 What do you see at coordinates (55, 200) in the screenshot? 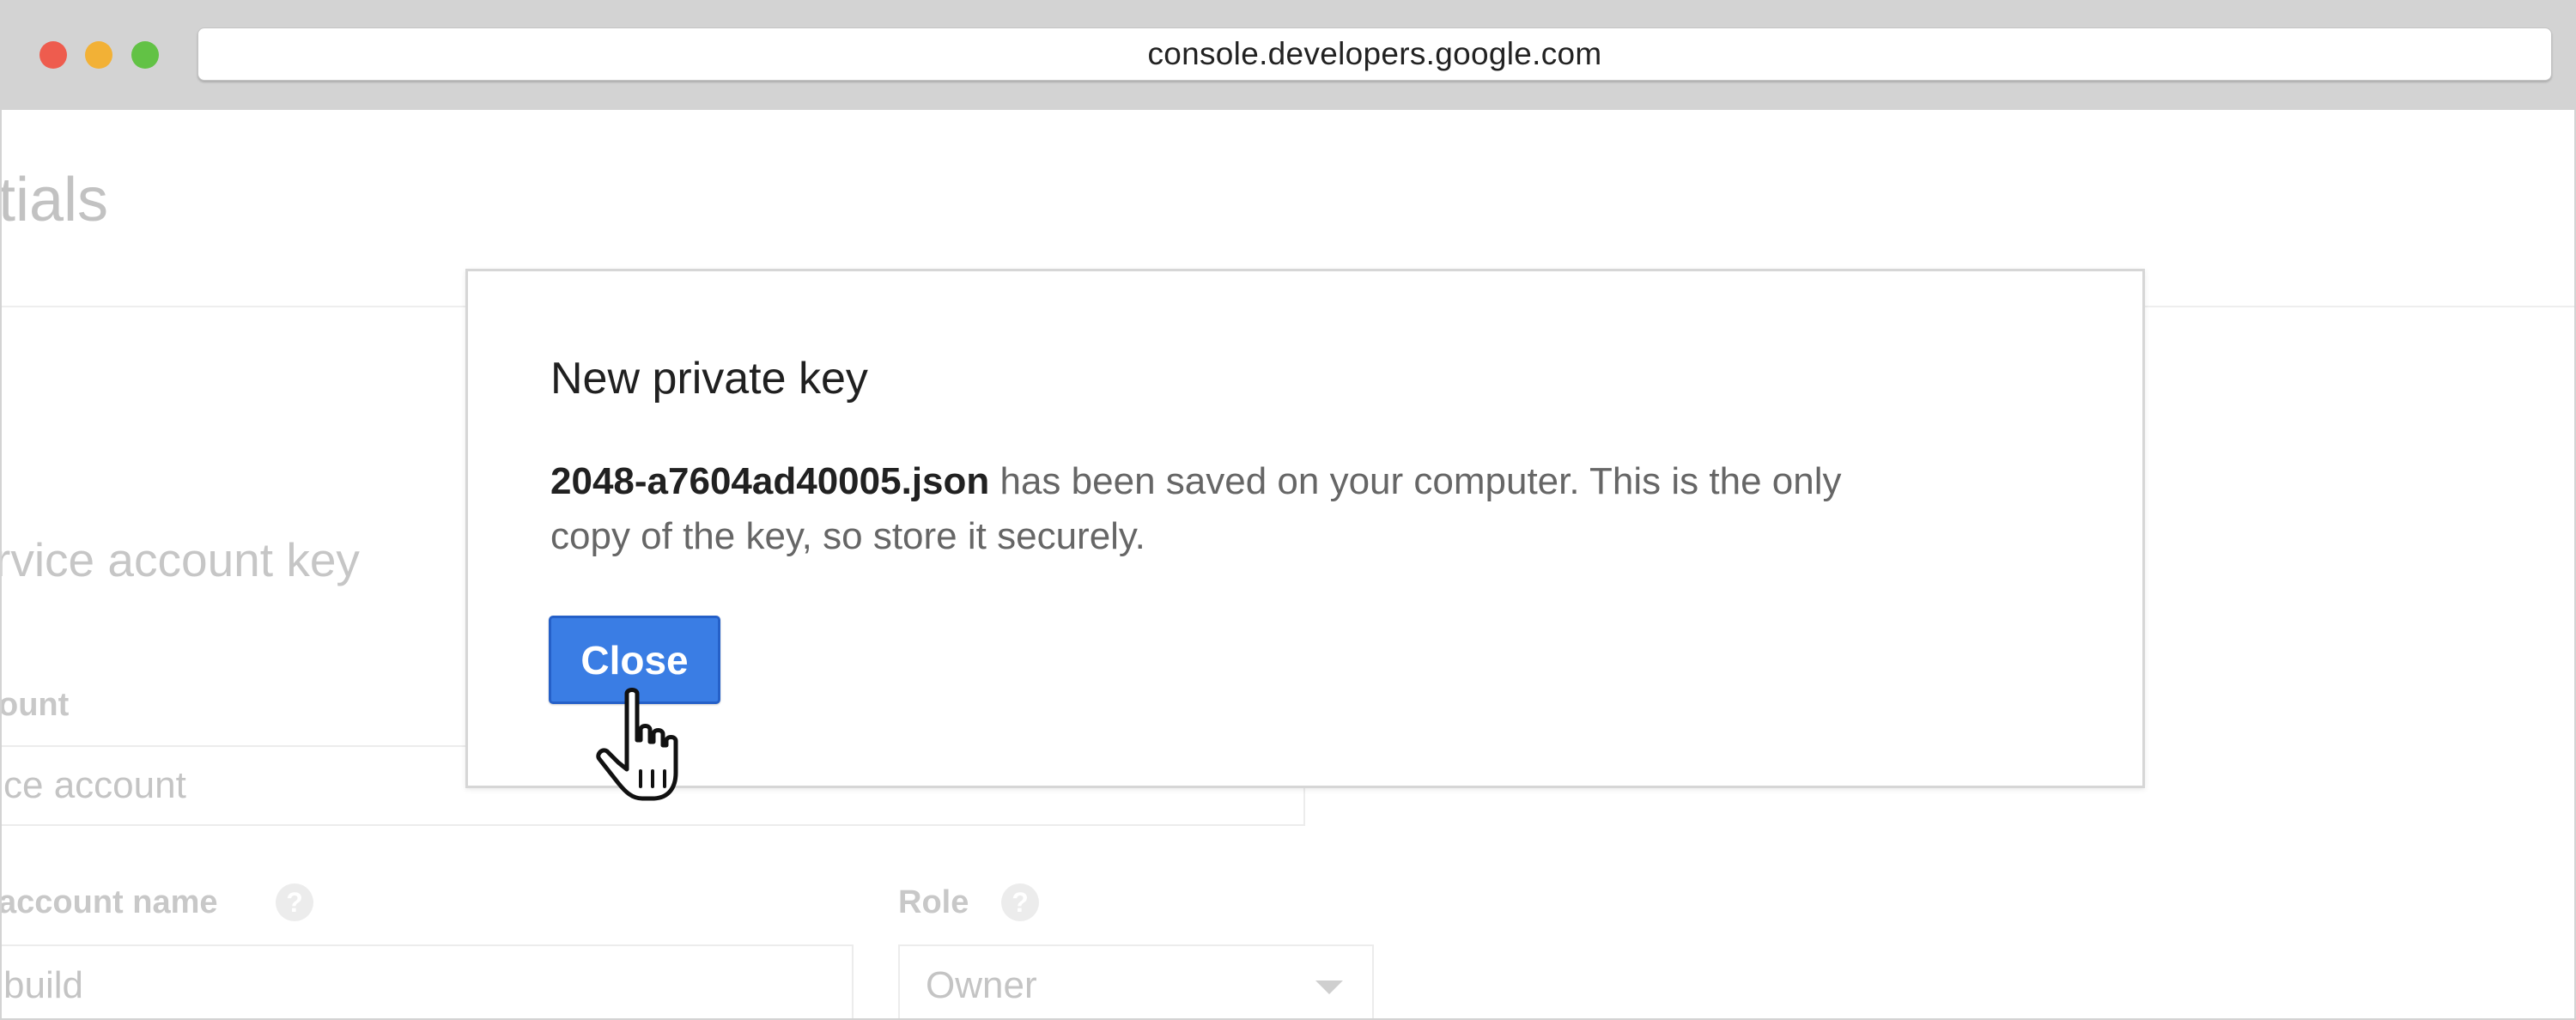
I see `page-title: tials` at bounding box center [55, 200].